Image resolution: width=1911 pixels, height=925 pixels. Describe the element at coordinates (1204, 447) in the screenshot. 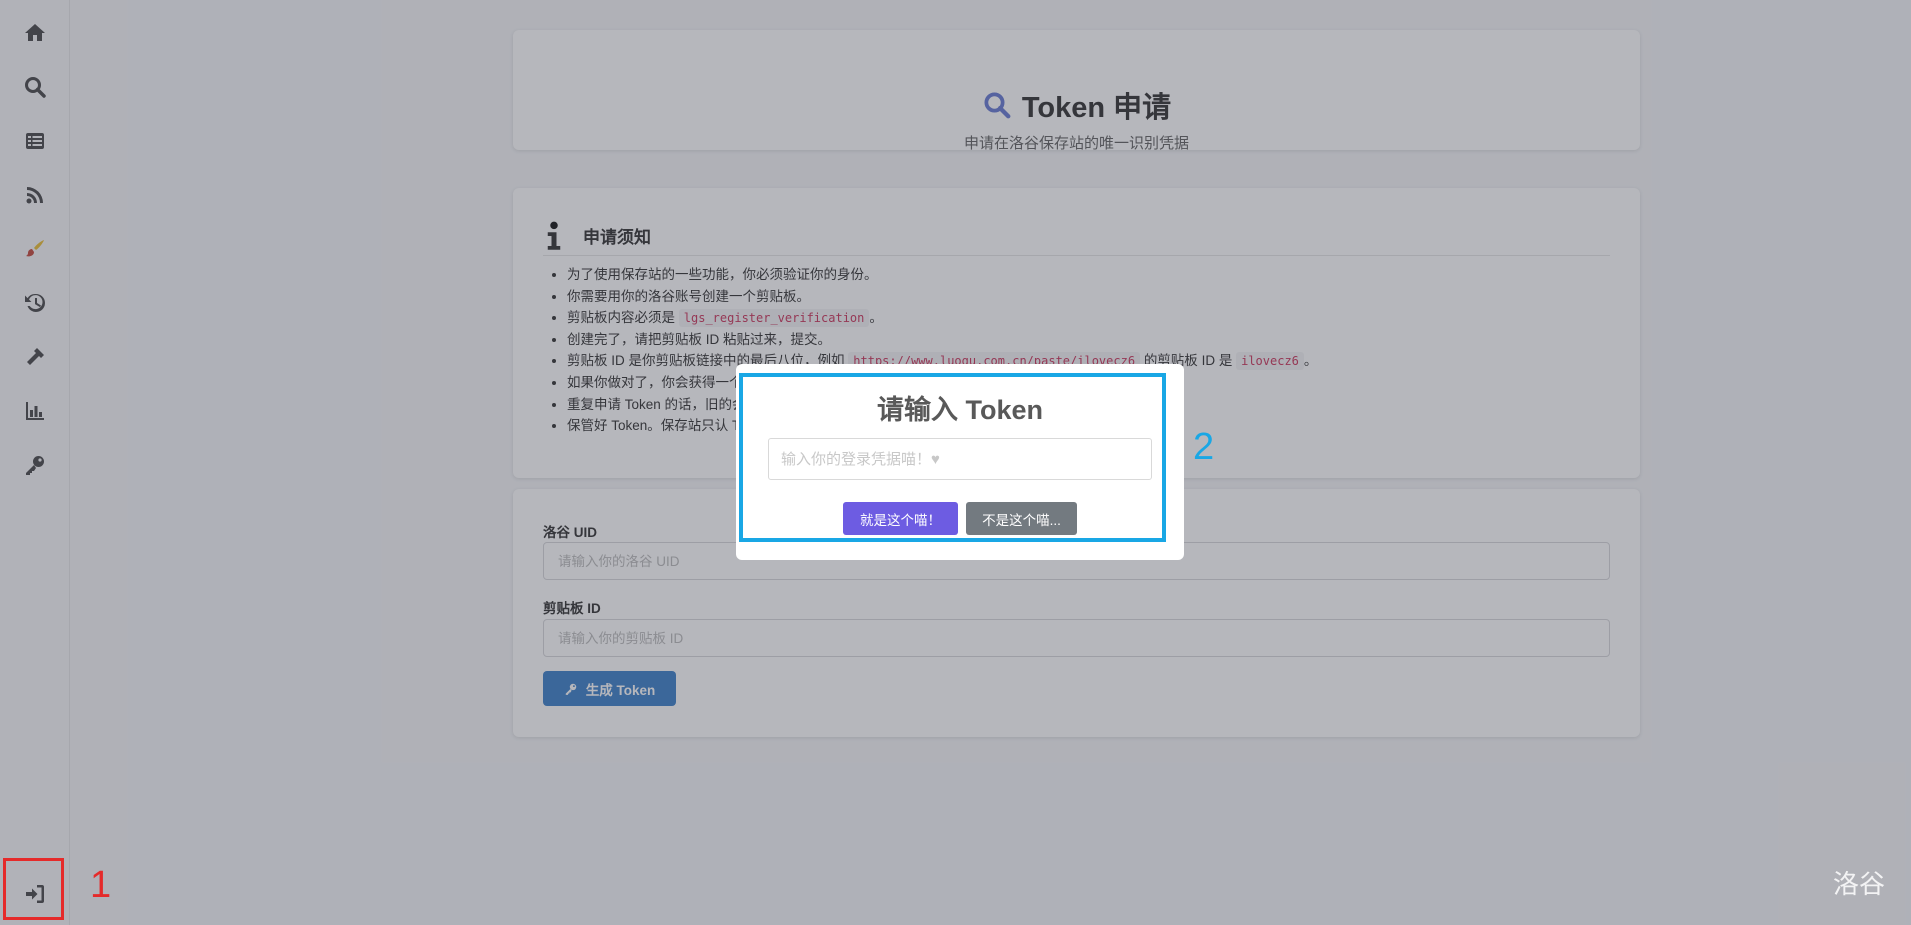

I see `annotation-label-2: 2` at that location.